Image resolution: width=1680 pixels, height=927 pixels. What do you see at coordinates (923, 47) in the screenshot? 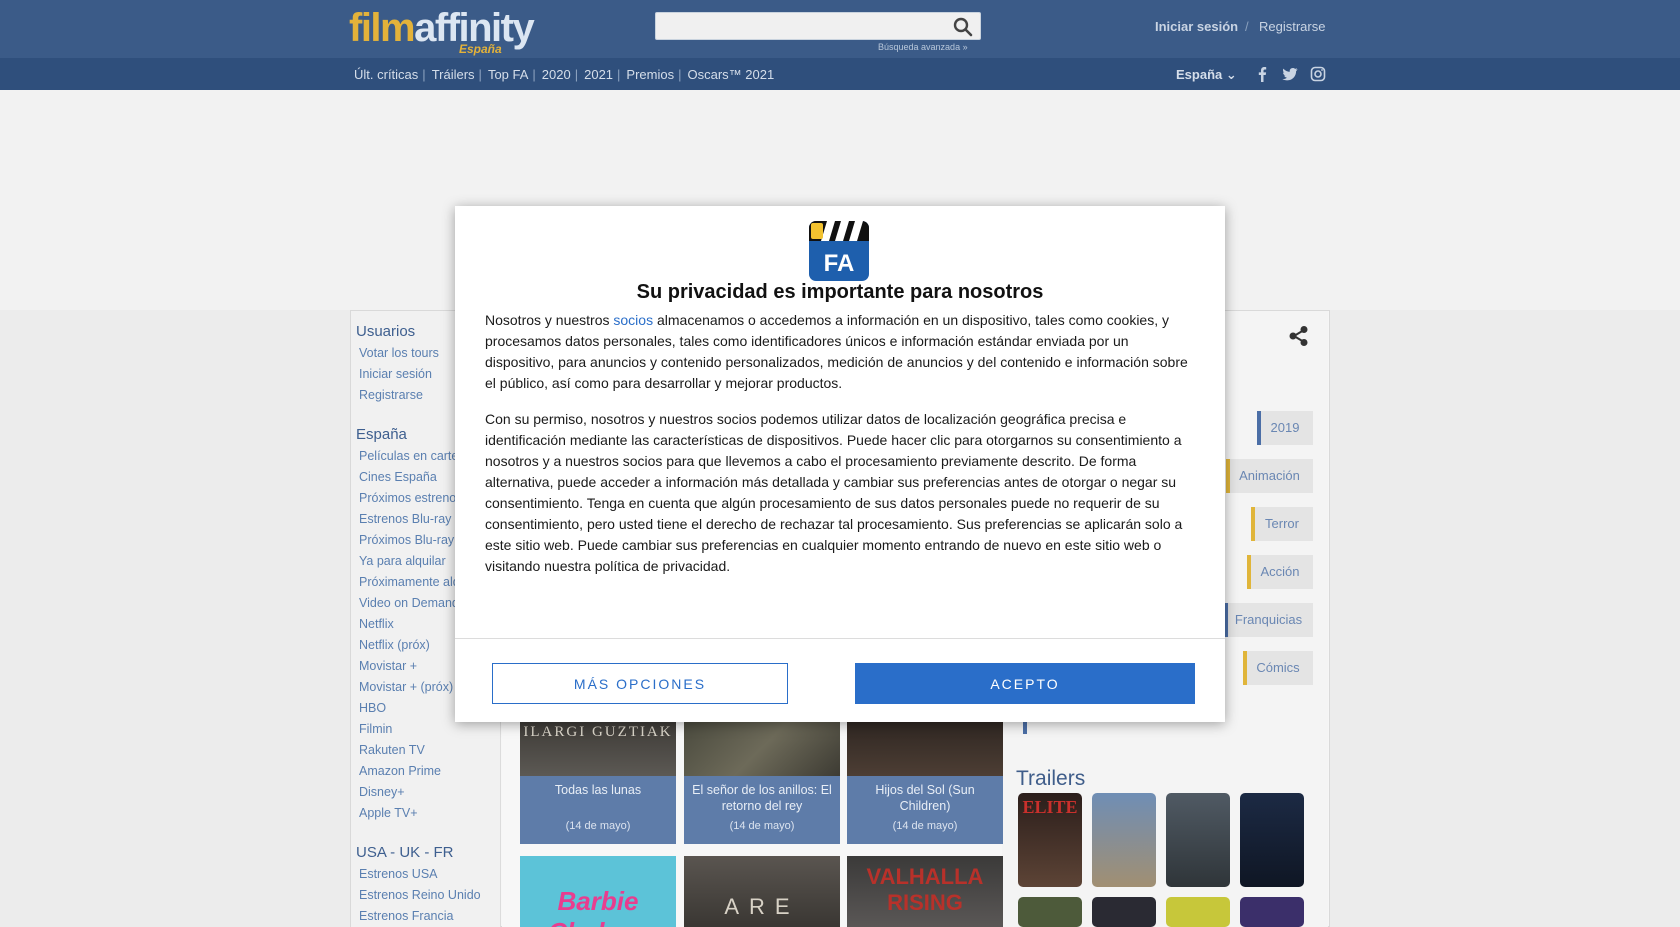
I see `advanced-search-link: Búsqueda avanzada »` at bounding box center [923, 47].